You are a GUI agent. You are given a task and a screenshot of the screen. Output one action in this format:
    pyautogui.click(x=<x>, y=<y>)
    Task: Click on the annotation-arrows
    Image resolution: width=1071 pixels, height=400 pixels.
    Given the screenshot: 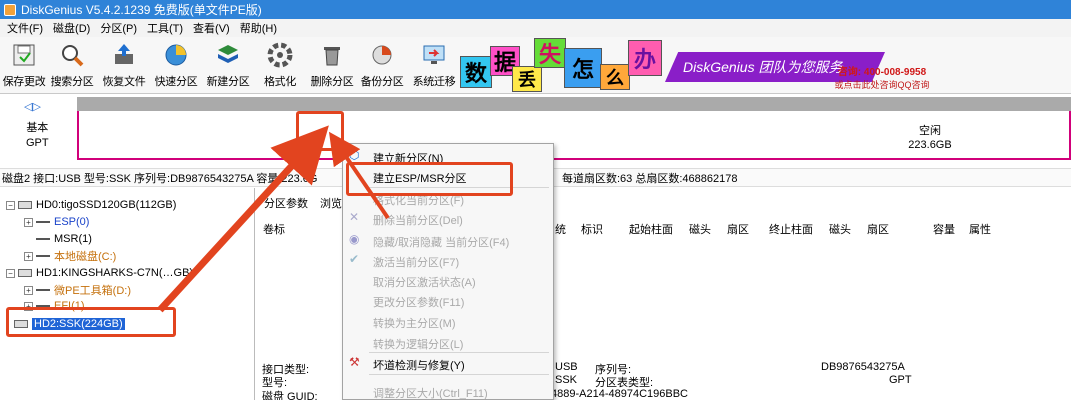 What is the action you would take?
    pyautogui.click(x=273, y=219)
    